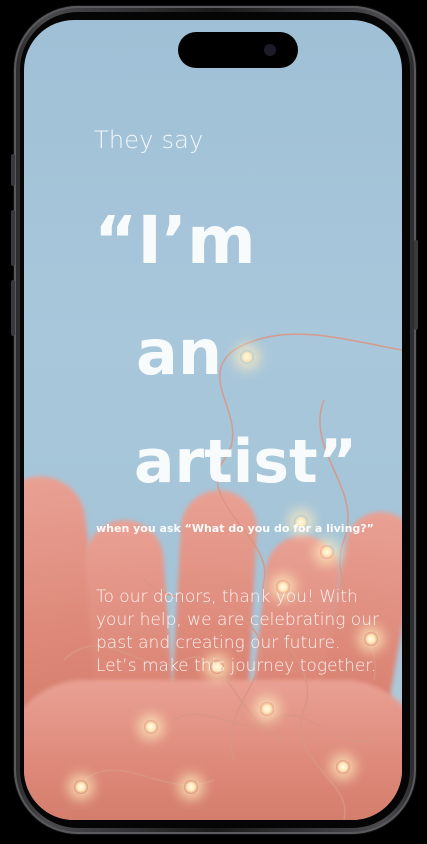 Image resolution: width=427 pixels, height=844 pixels. I want to click on volume-down-button, so click(13, 308).